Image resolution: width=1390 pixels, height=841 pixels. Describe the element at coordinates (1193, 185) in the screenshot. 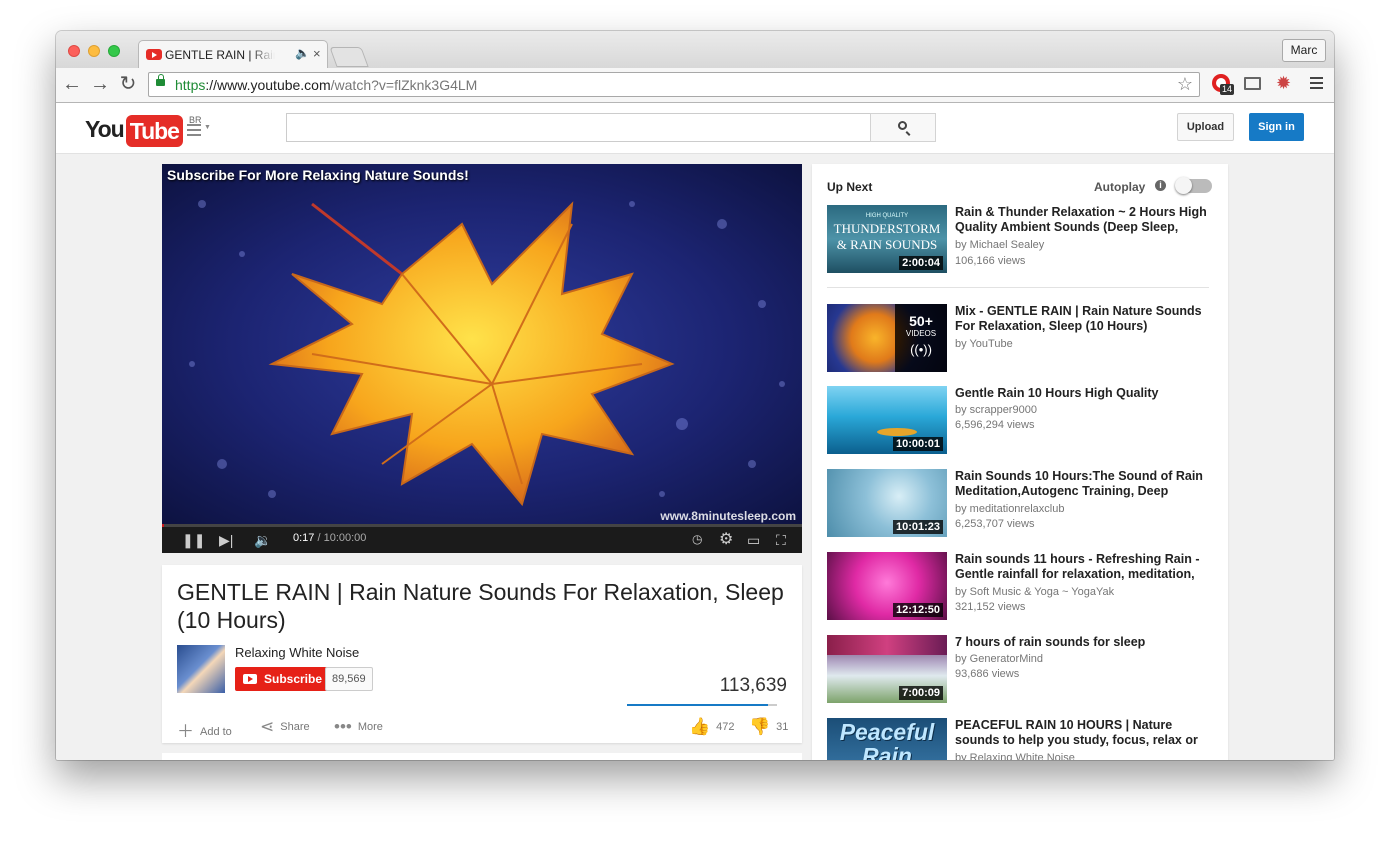

I see `autoplay-toggle` at that location.